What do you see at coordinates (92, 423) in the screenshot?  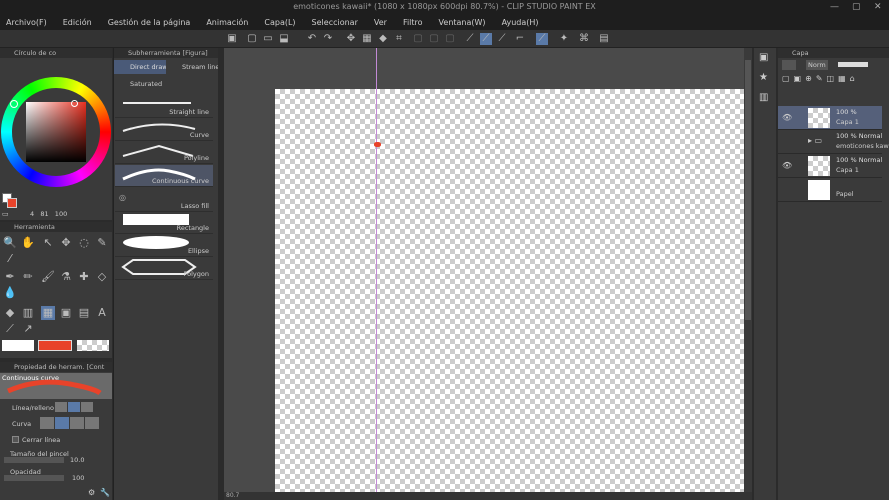 I see `curve-cubic-icon` at bounding box center [92, 423].